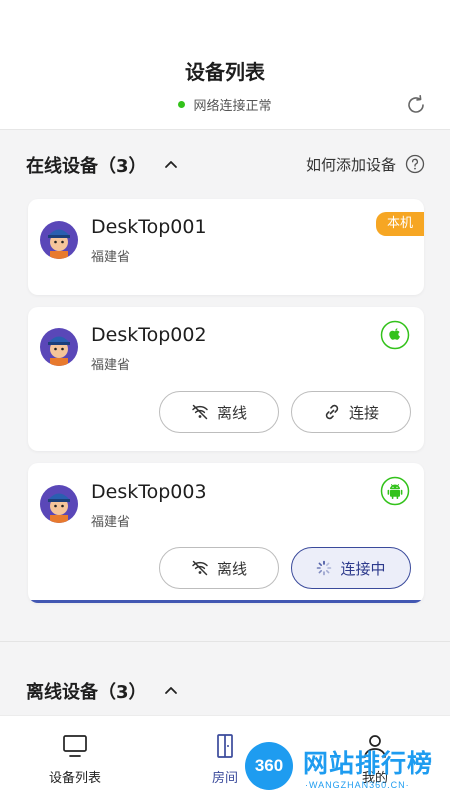 This screenshot has height=800, width=450. I want to click on android-icon, so click(395, 491).